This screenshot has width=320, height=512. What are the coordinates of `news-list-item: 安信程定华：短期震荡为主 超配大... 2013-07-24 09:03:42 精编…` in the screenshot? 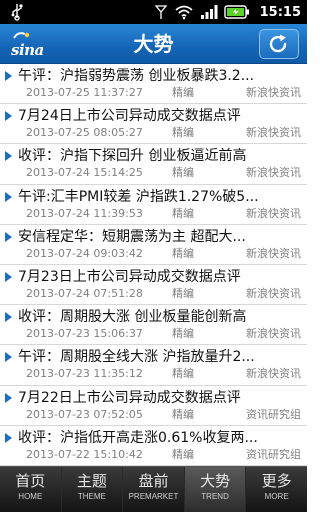 It's located at (153, 245).